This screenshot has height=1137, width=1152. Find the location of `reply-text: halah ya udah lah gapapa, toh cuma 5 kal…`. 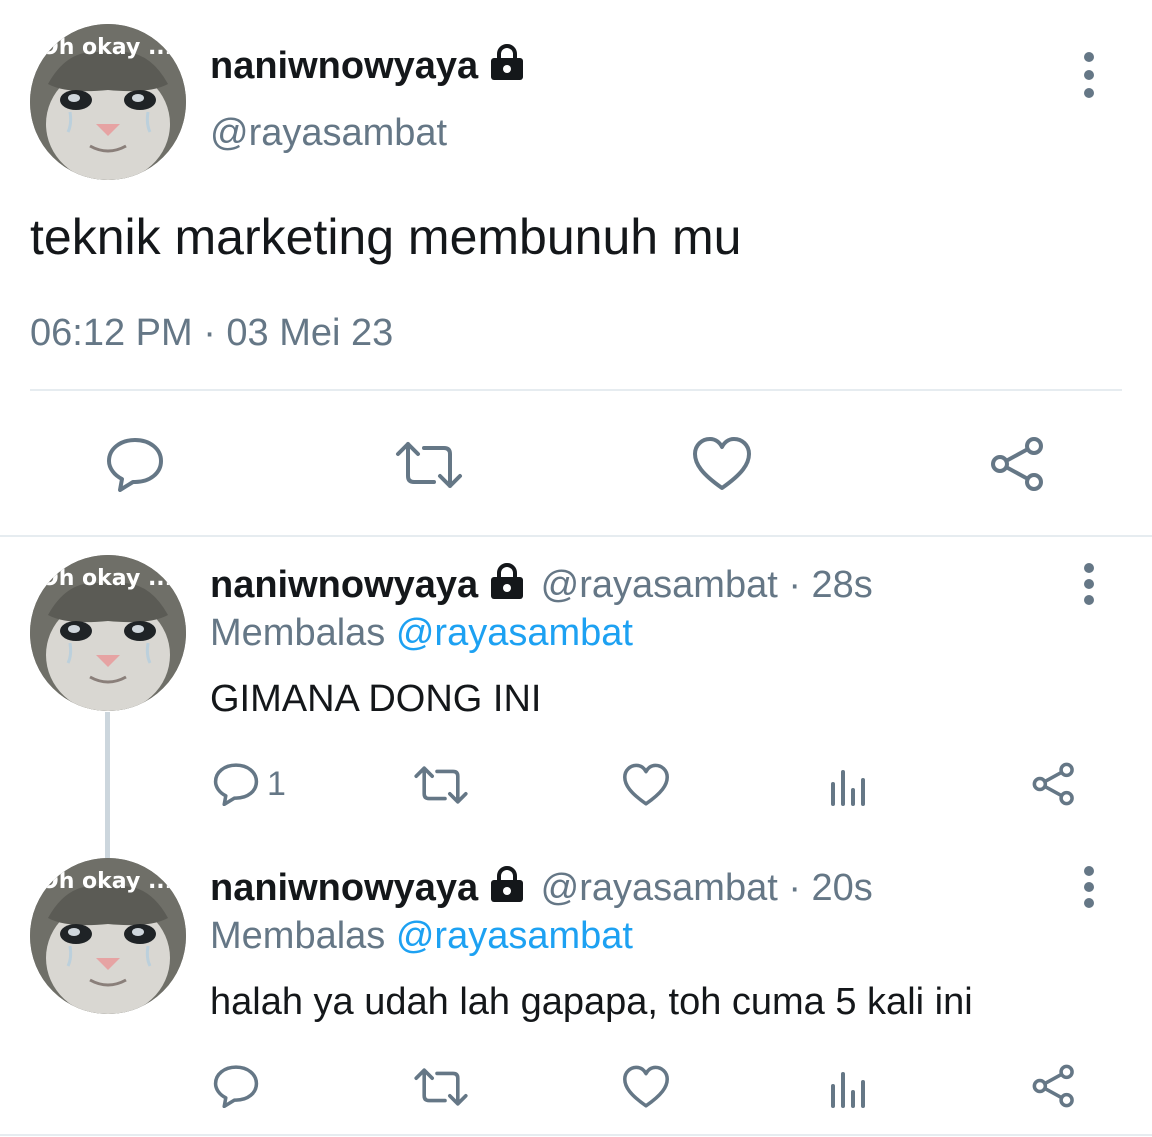

reply-text: halah ya udah lah gapapa, toh cuma 5 kal… is located at coordinates (591, 1002).